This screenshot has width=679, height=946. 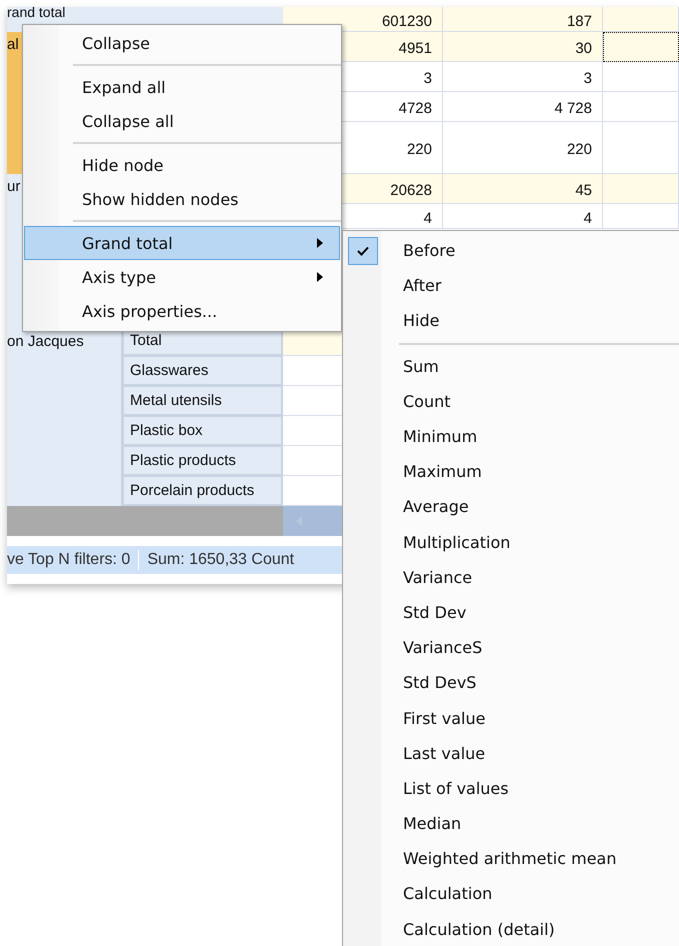 What do you see at coordinates (202, 371) in the screenshot?
I see `row-header: Glasswares` at bounding box center [202, 371].